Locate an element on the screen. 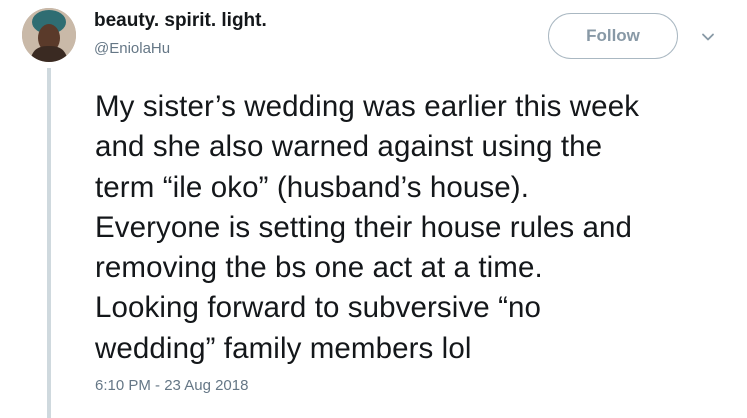 The height and width of the screenshot is (418, 747). follow-button: Follow is located at coordinates (613, 36).